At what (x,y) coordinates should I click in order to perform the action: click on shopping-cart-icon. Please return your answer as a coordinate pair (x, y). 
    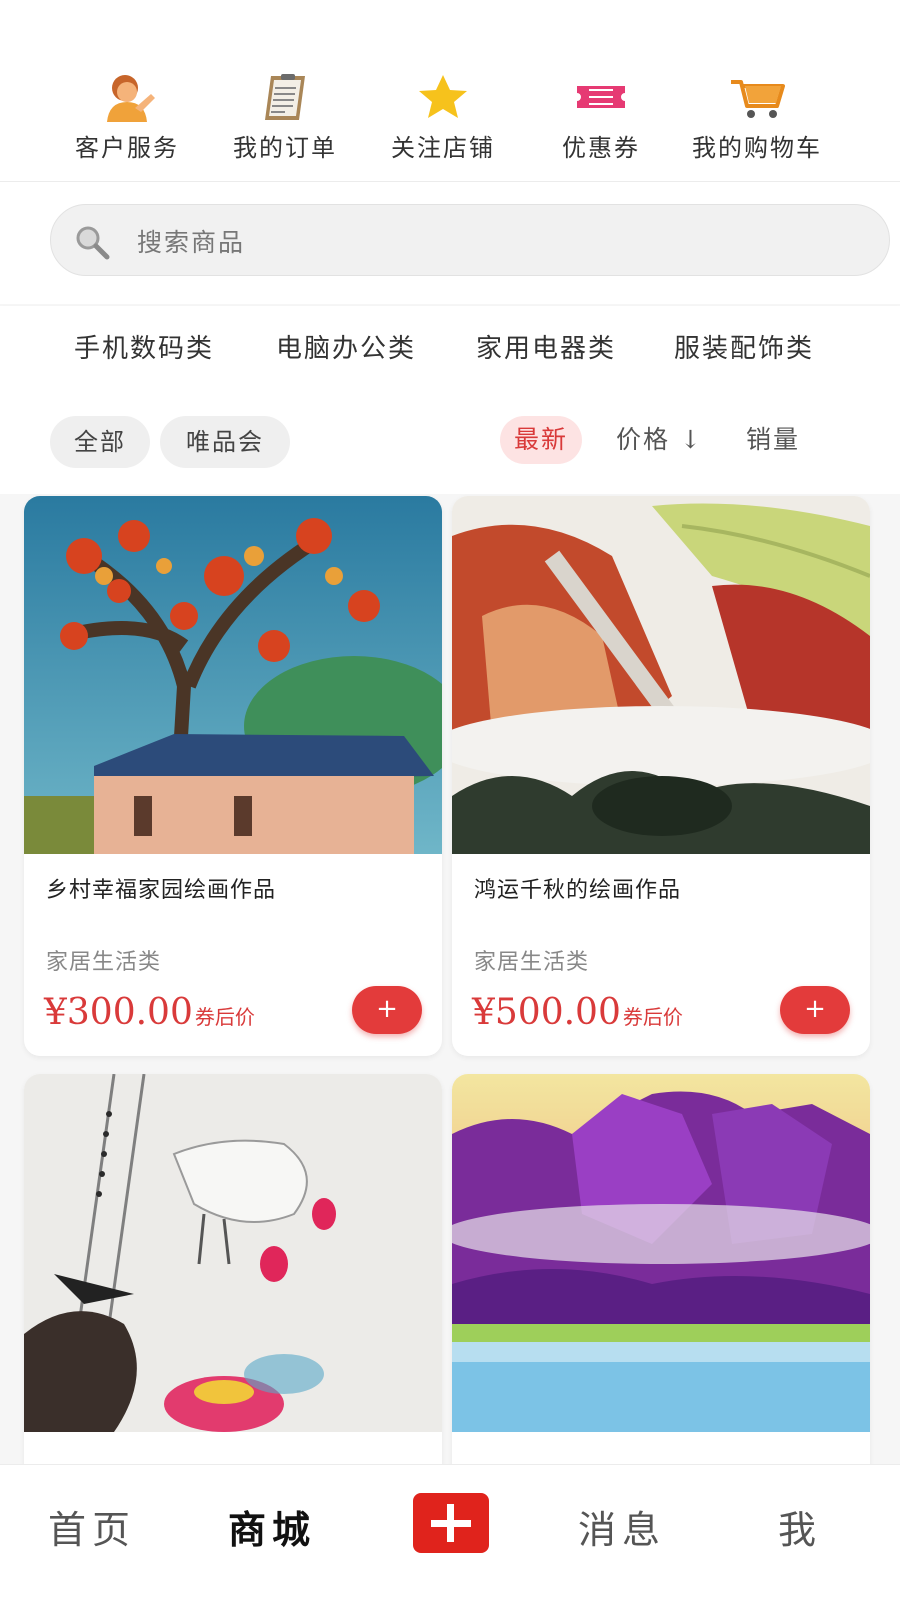
    Looking at the image, I should click on (758, 99).